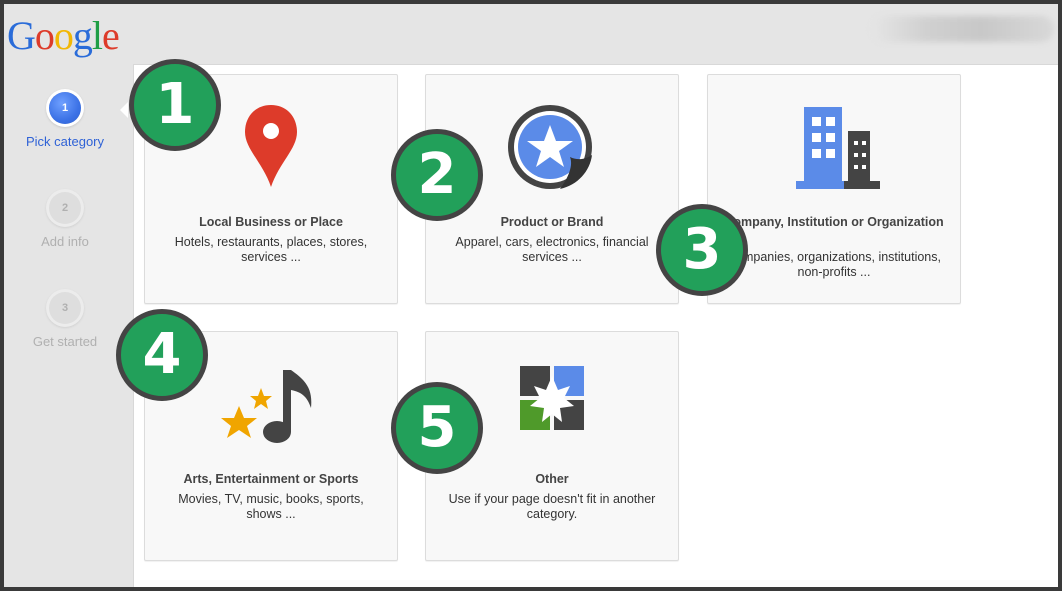  I want to click on step-label: Add info, so click(65, 241).